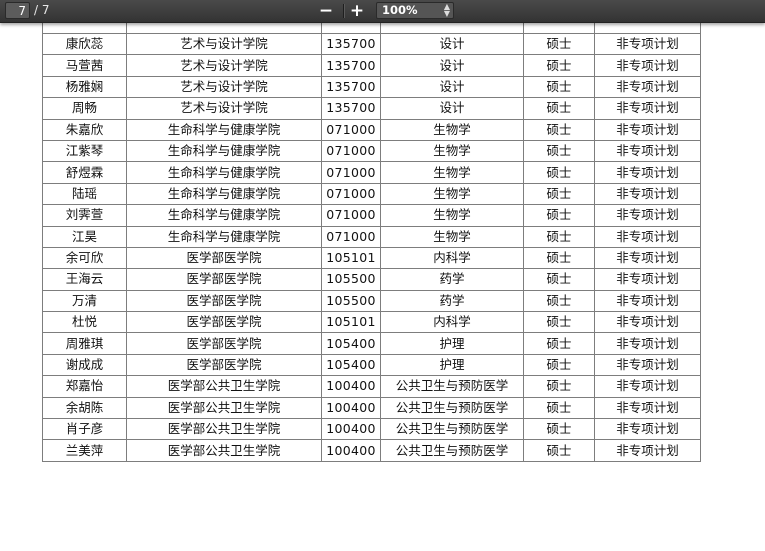 The height and width of the screenshot is (551, 765). What do you see at coordinates (84, 322) in the screenshot?
I see `name-cell: 杜悦` at bounding box center [84, 322].